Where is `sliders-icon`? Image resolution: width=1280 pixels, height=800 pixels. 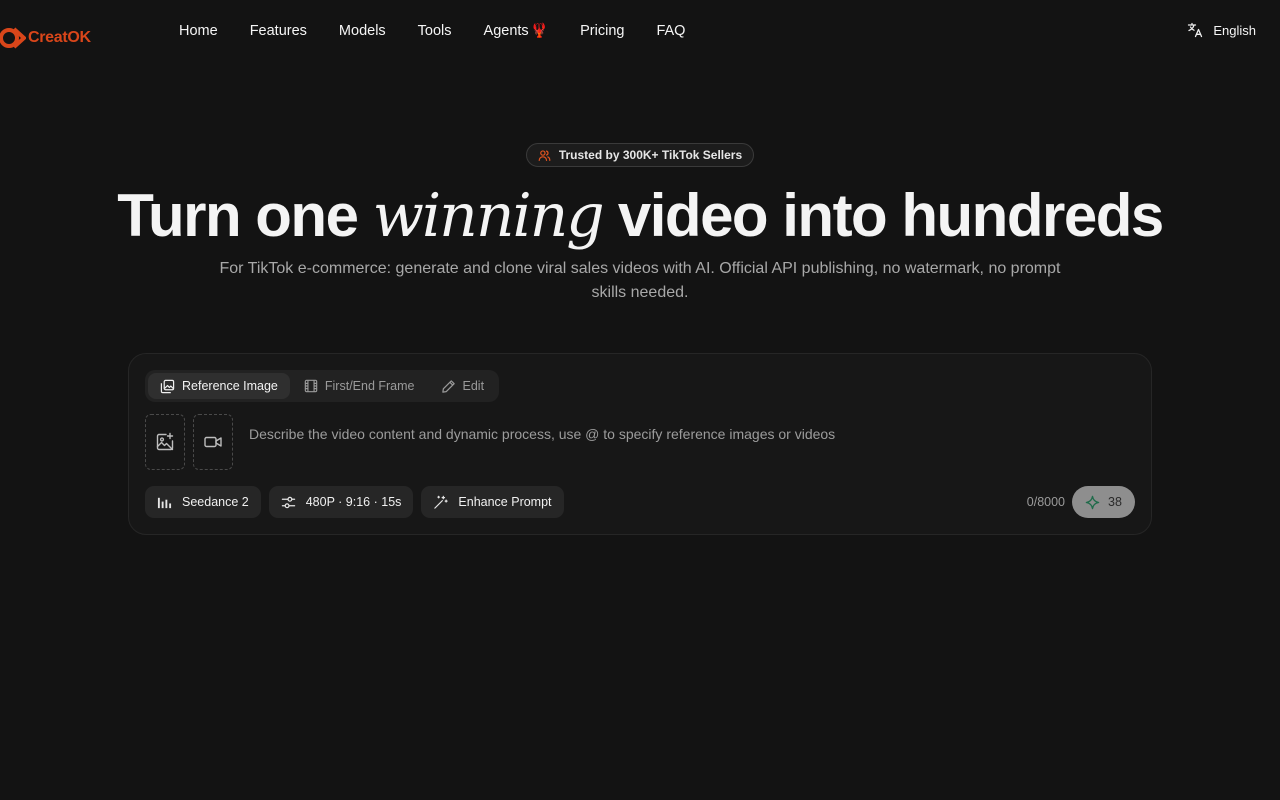 sliders-icon is located at coordinates (288, 502).